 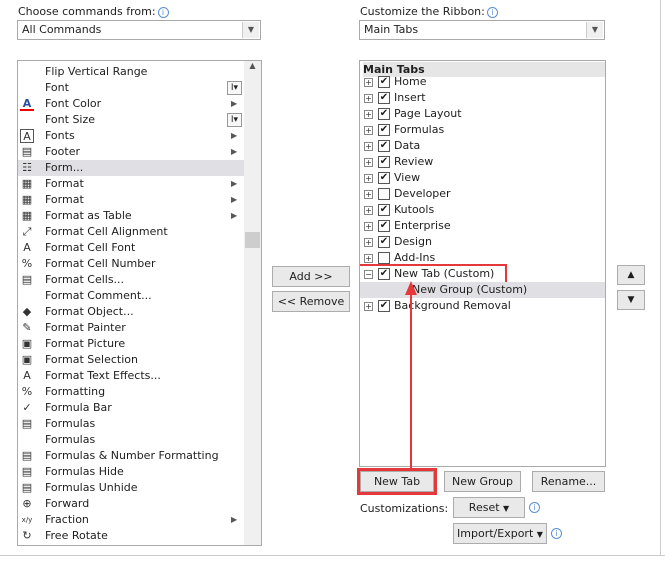 I want to click on annotation-arrow, so click(x=411, y=375).